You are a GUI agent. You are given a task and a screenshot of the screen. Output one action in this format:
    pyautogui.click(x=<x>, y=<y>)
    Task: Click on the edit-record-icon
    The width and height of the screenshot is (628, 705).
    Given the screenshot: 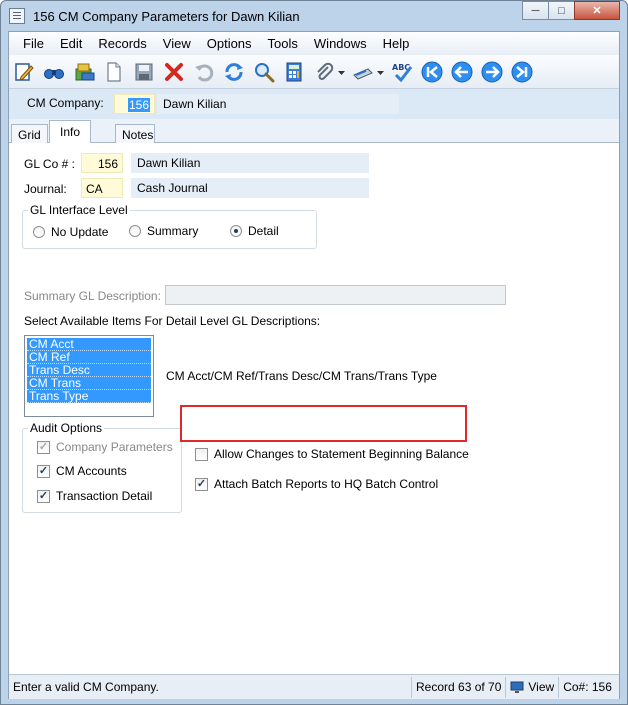 What is the action you would take?
    pyautogui.click(x=23, y=71)
    